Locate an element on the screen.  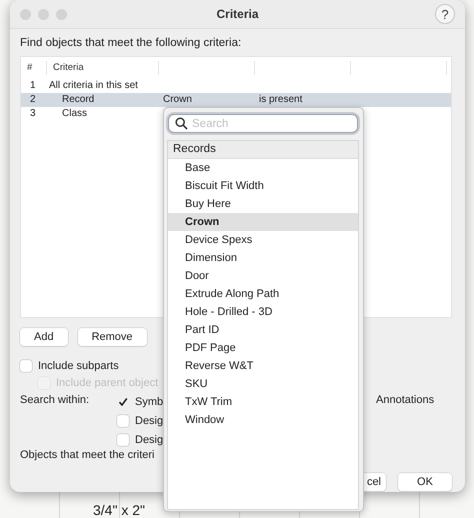
table-cell-text: 3 is located at coordinates (33, 114).